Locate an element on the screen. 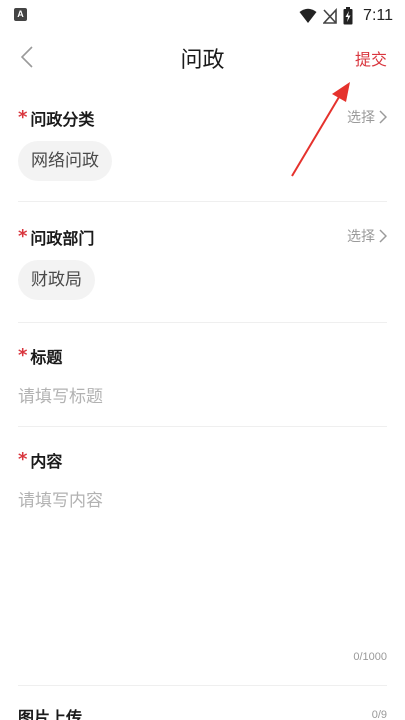  category-select-button: 选择 is located at coordinates (367, 117).